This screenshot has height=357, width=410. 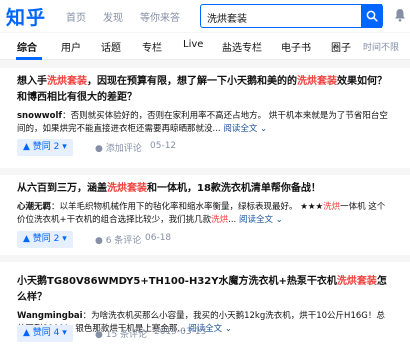 I want to click on tab-live: Live, so click(x=193, y=44).